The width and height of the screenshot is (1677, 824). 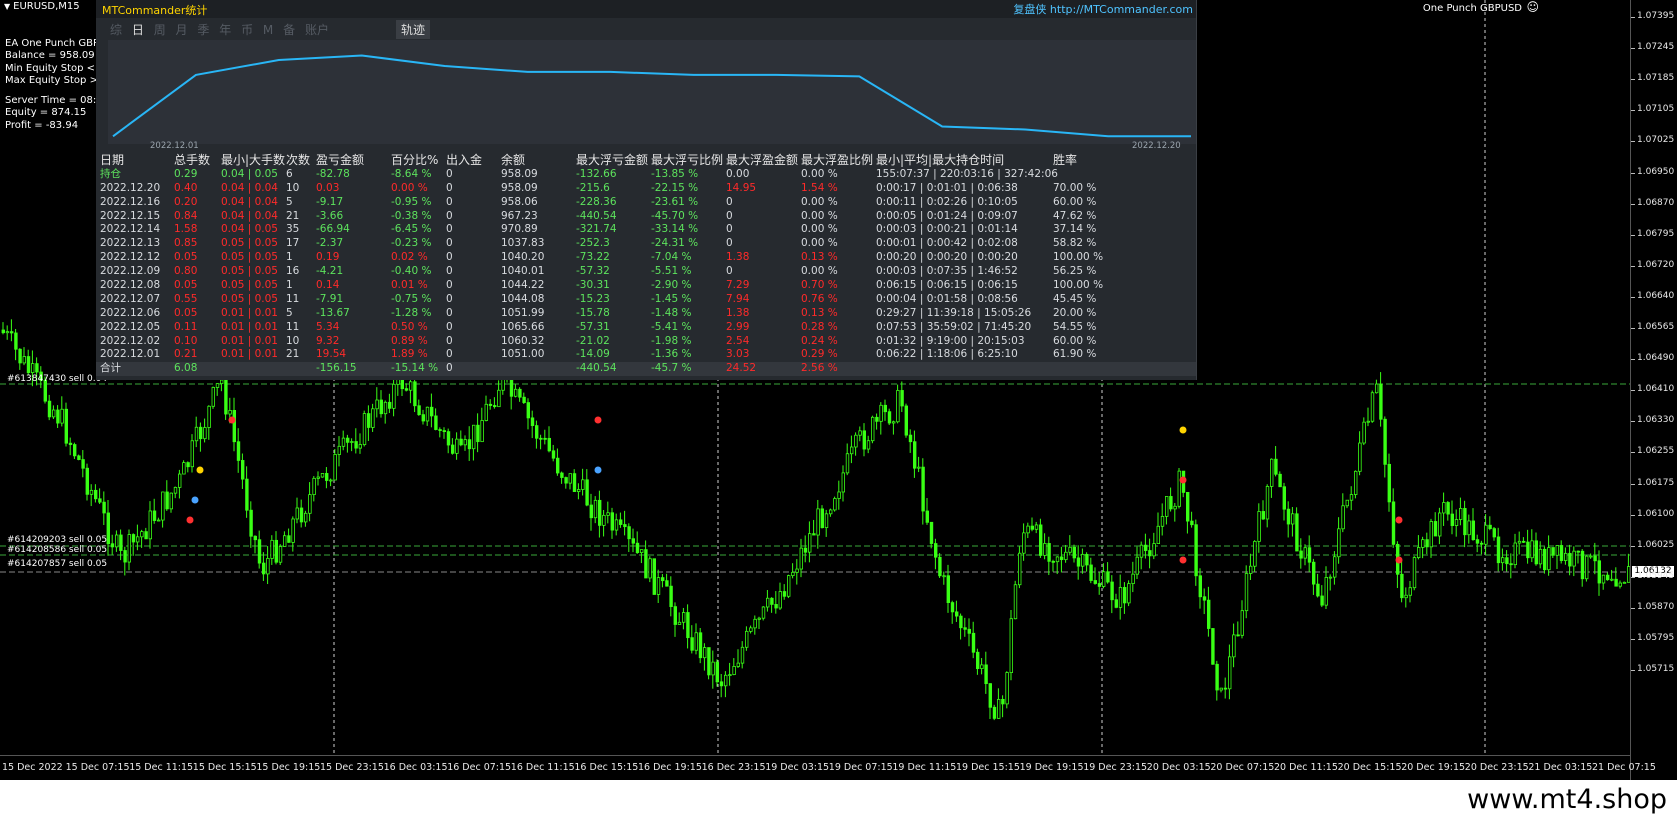 I want to click on tab-month: 月, so click(x=182, y=29).